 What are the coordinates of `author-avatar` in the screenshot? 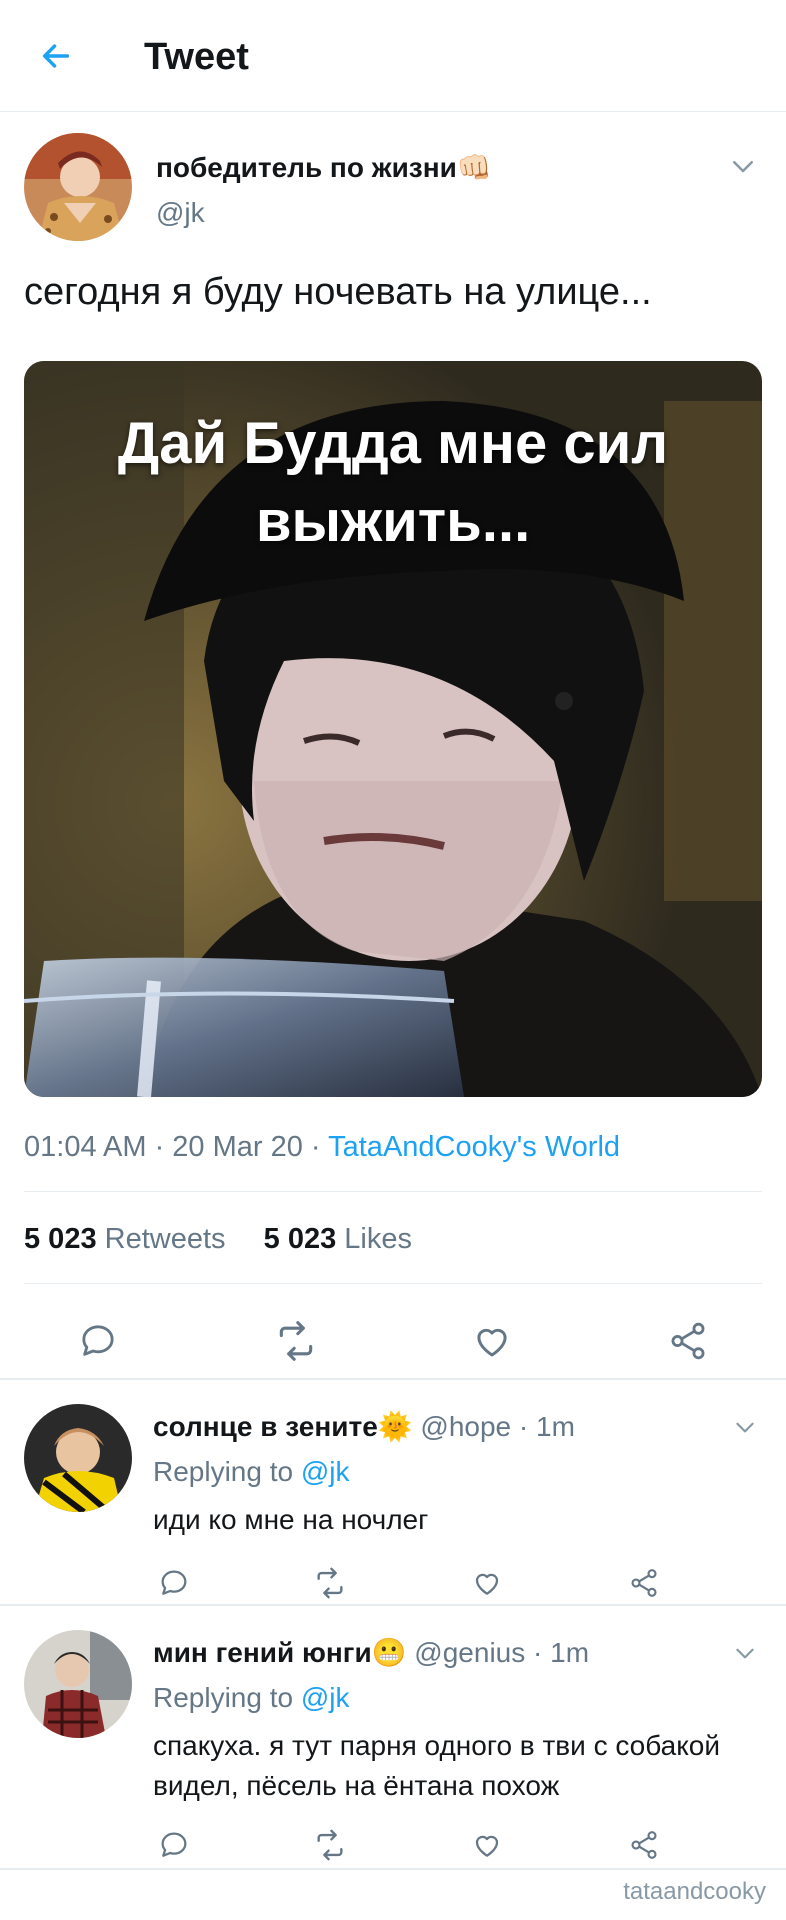 It's located at (78, 187).